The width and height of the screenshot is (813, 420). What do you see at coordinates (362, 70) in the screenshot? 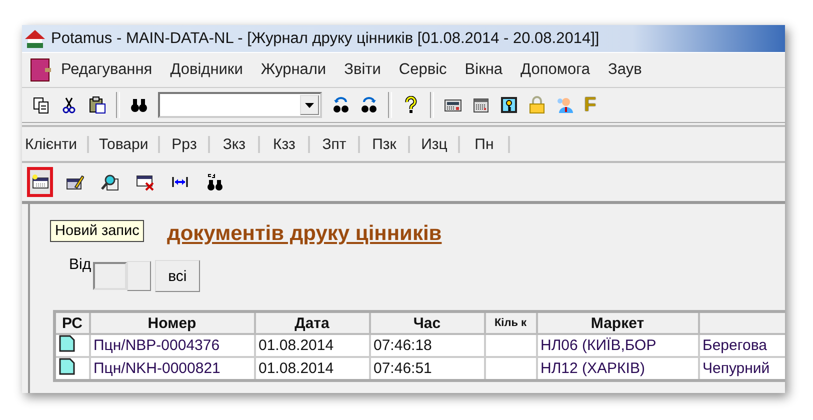
I see `menu-item: Звіти` at bounding box center [362, 70].